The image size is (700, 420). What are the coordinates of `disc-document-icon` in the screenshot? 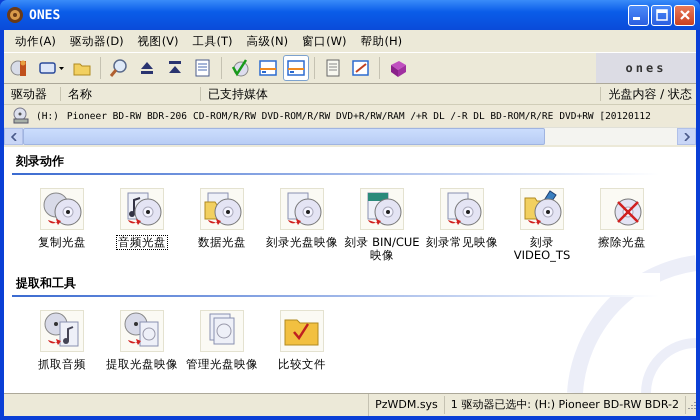 It's located at (142, 331).